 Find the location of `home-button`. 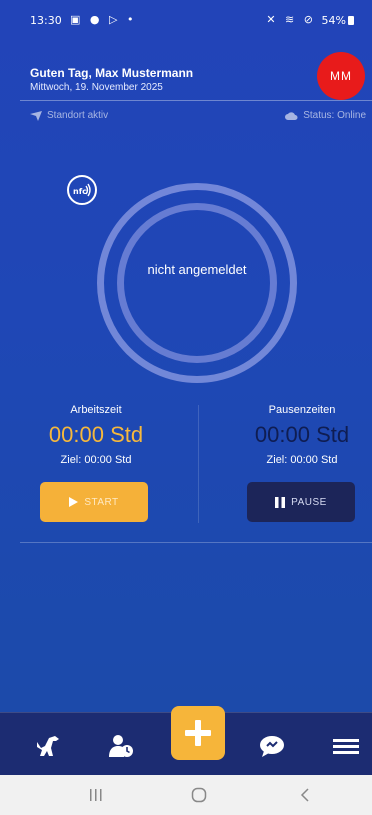

home-button is located at coordinates (199, 795).